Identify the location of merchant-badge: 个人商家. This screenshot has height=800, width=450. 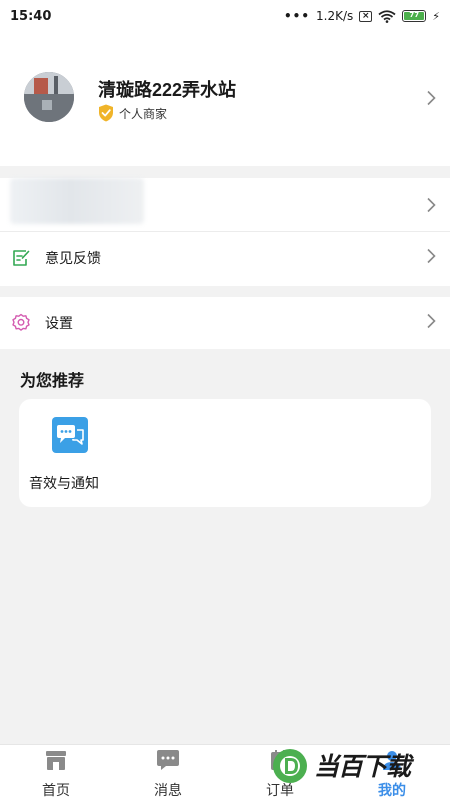
(132, 113).